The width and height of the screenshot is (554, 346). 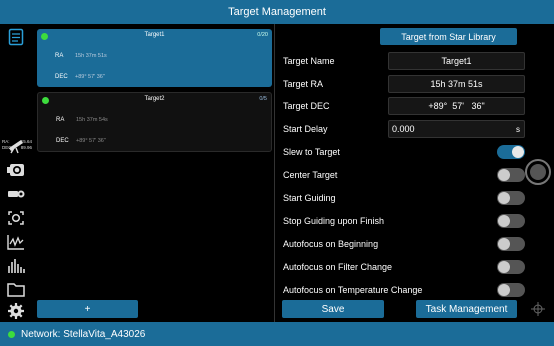 What do you see at coordinates (511, 290) in the screenshot?
I see `autofocus-temperature-toggle` at bounding box center [511, 290].